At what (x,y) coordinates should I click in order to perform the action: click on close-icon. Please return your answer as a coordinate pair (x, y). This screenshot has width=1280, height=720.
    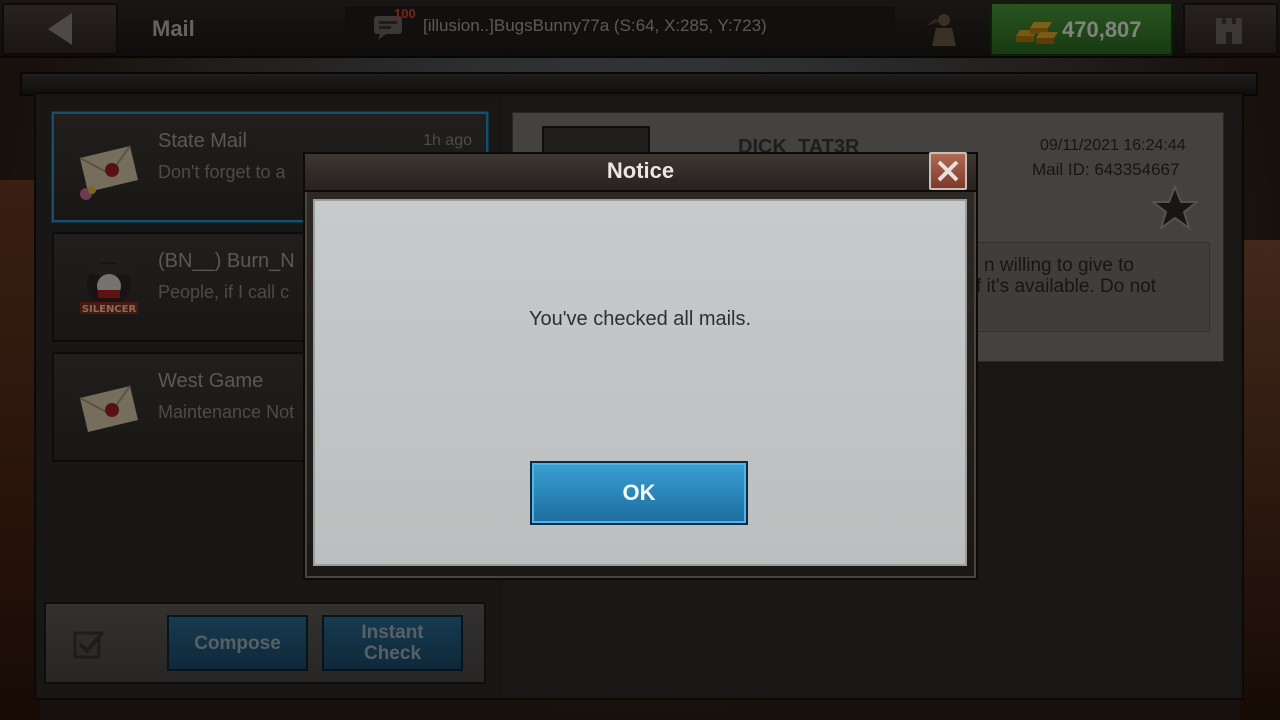
    Looking at the image, I should click on (948, 171).